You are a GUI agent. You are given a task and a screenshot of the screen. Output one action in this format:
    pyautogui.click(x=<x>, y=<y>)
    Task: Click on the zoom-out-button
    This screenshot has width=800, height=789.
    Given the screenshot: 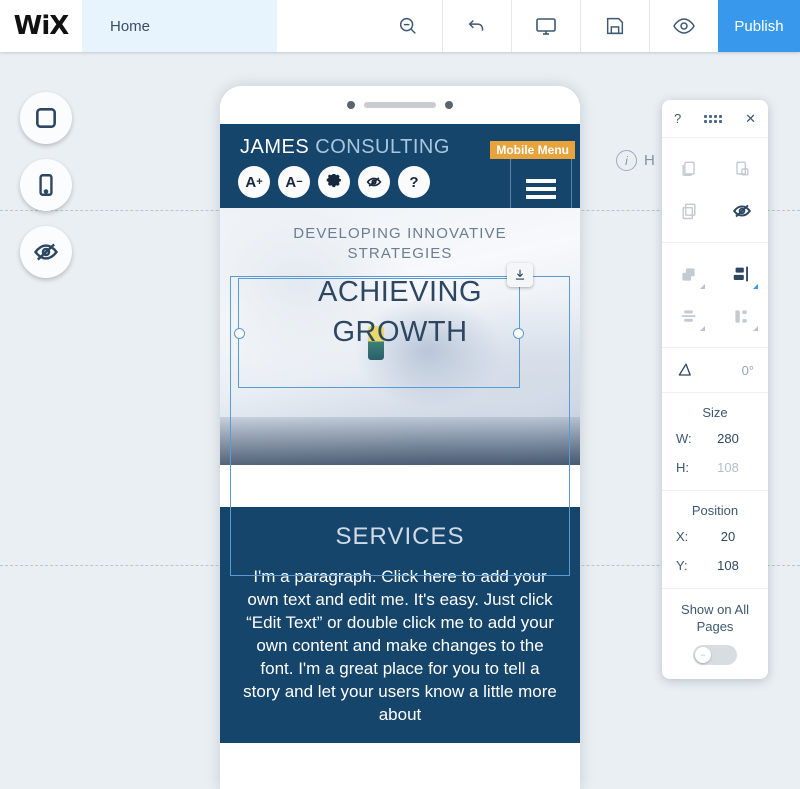 What is the action you would take?
    pyautogui.click(x=408, y=26)
    